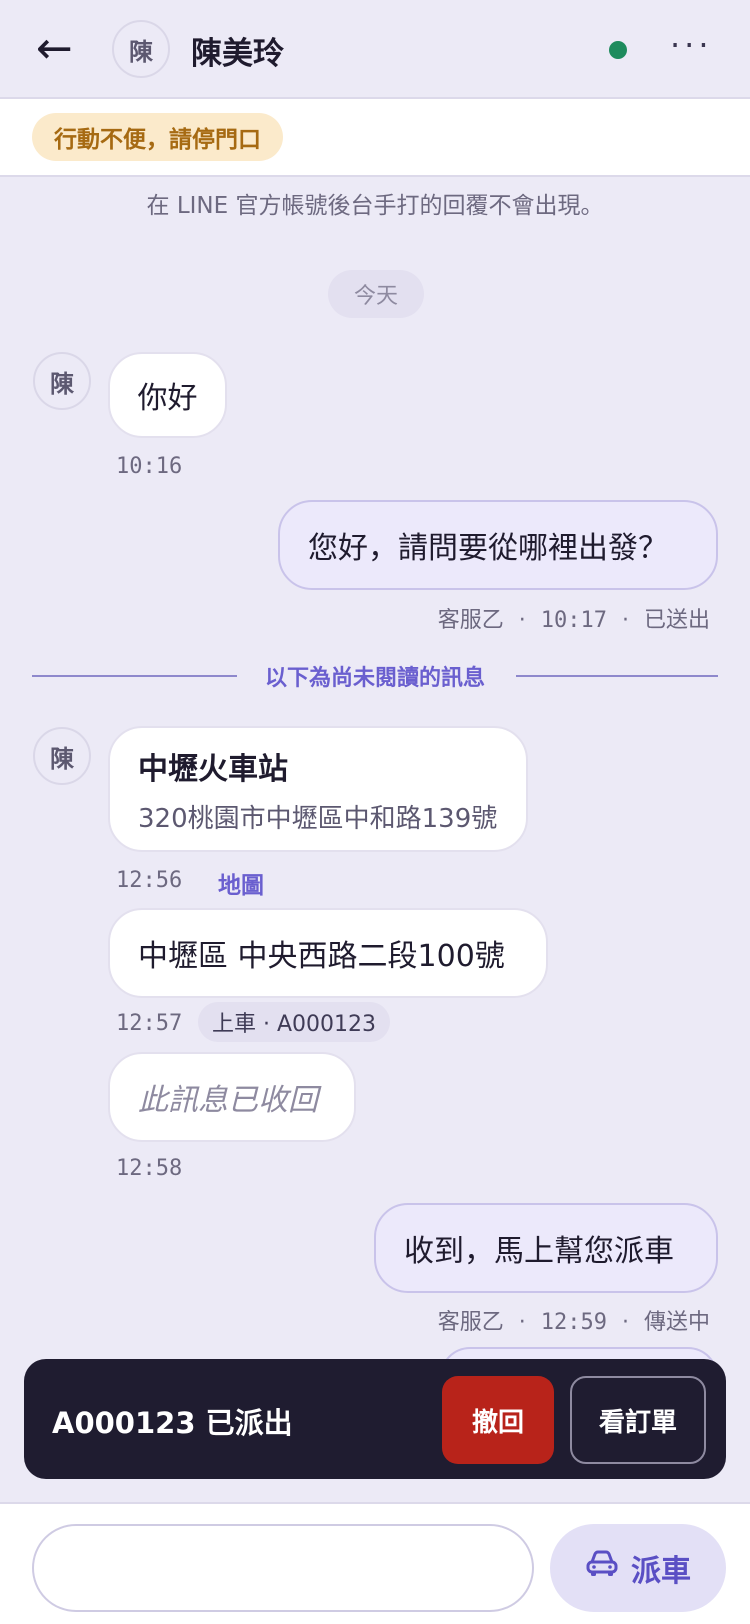 Image resolution: width=750 pixels, height=1624 pixels. I want to click on unread-divider-label: 以下為尚未閱讀的訊息, so click(374, 678).